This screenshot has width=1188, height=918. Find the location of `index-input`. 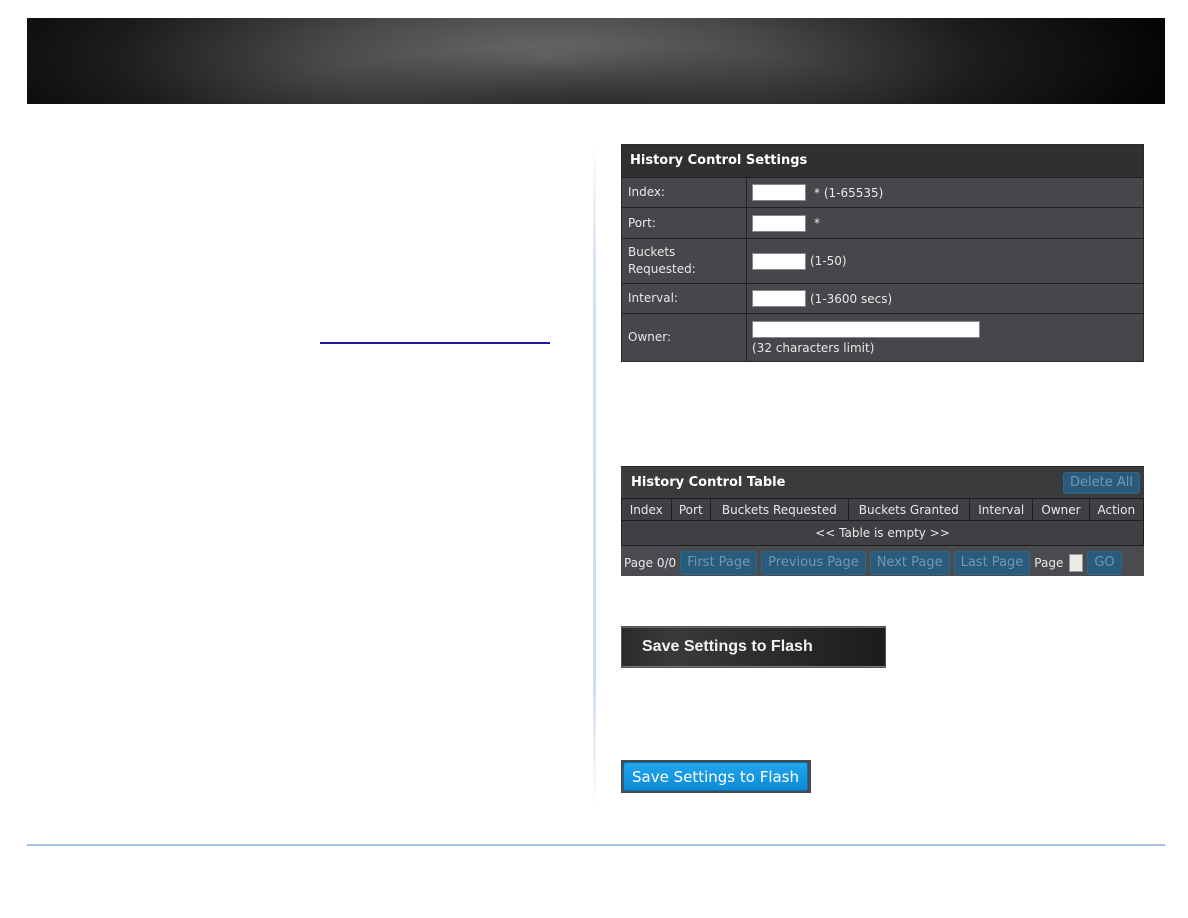

index-input is located at coordinates (779, 192).